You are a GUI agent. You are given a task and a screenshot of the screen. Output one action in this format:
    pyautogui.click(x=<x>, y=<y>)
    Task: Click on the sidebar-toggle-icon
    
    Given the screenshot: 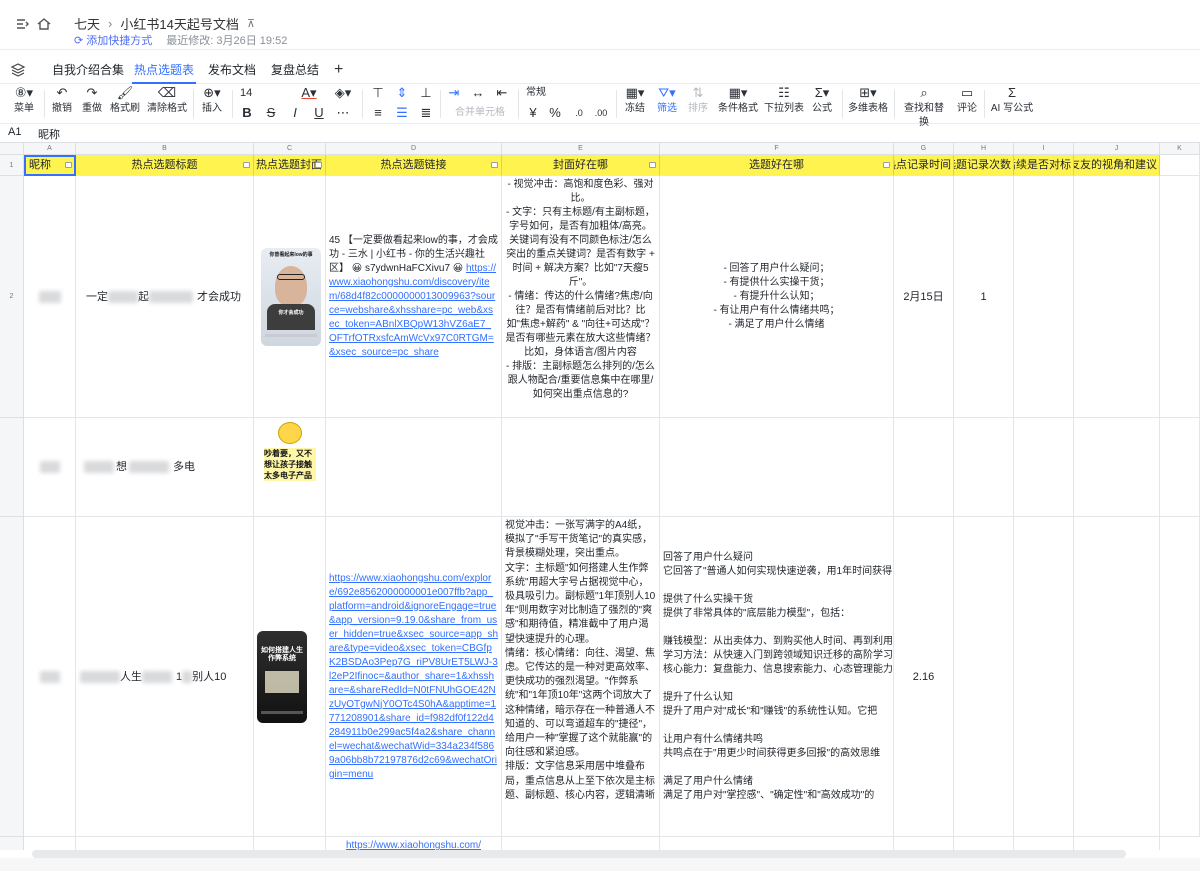 What is the action you would take?
    pyautogui.click(x=22, y=24)
    